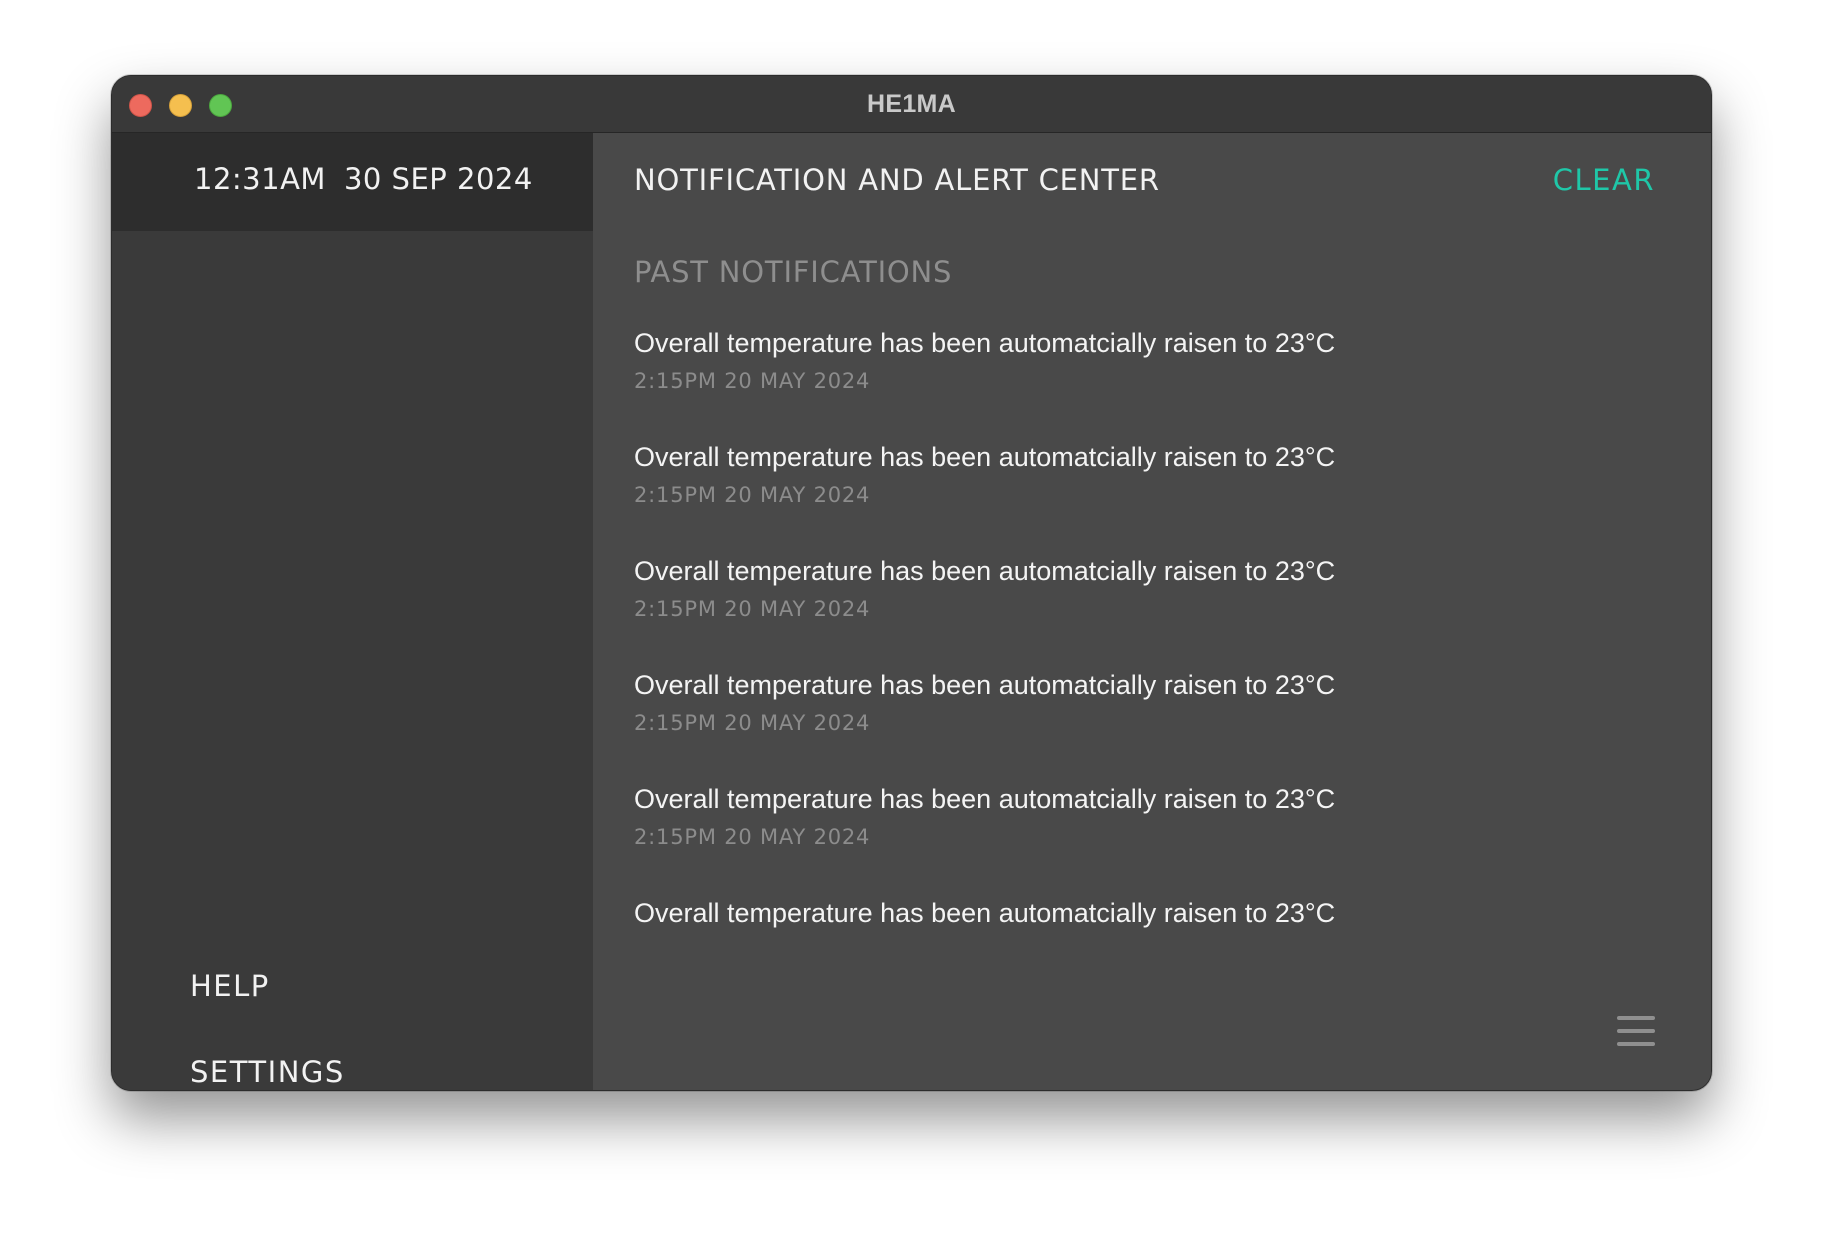  Describe the element at coordinates (260, 179) in the screenshot. I see `clock-time: 12:31AM` at that location.